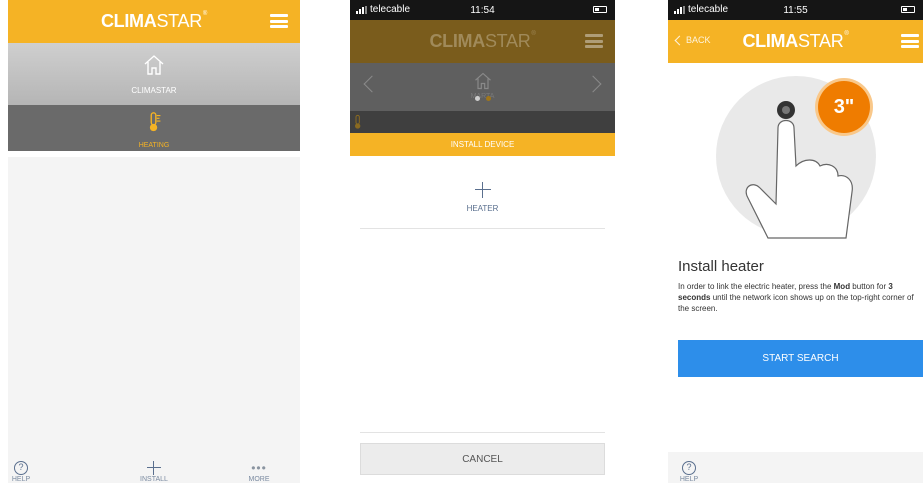  What do you see at coordinates (844, 107) in the screenshot?
I see `timer-badge: 3"` at bounding box center [844, 107].